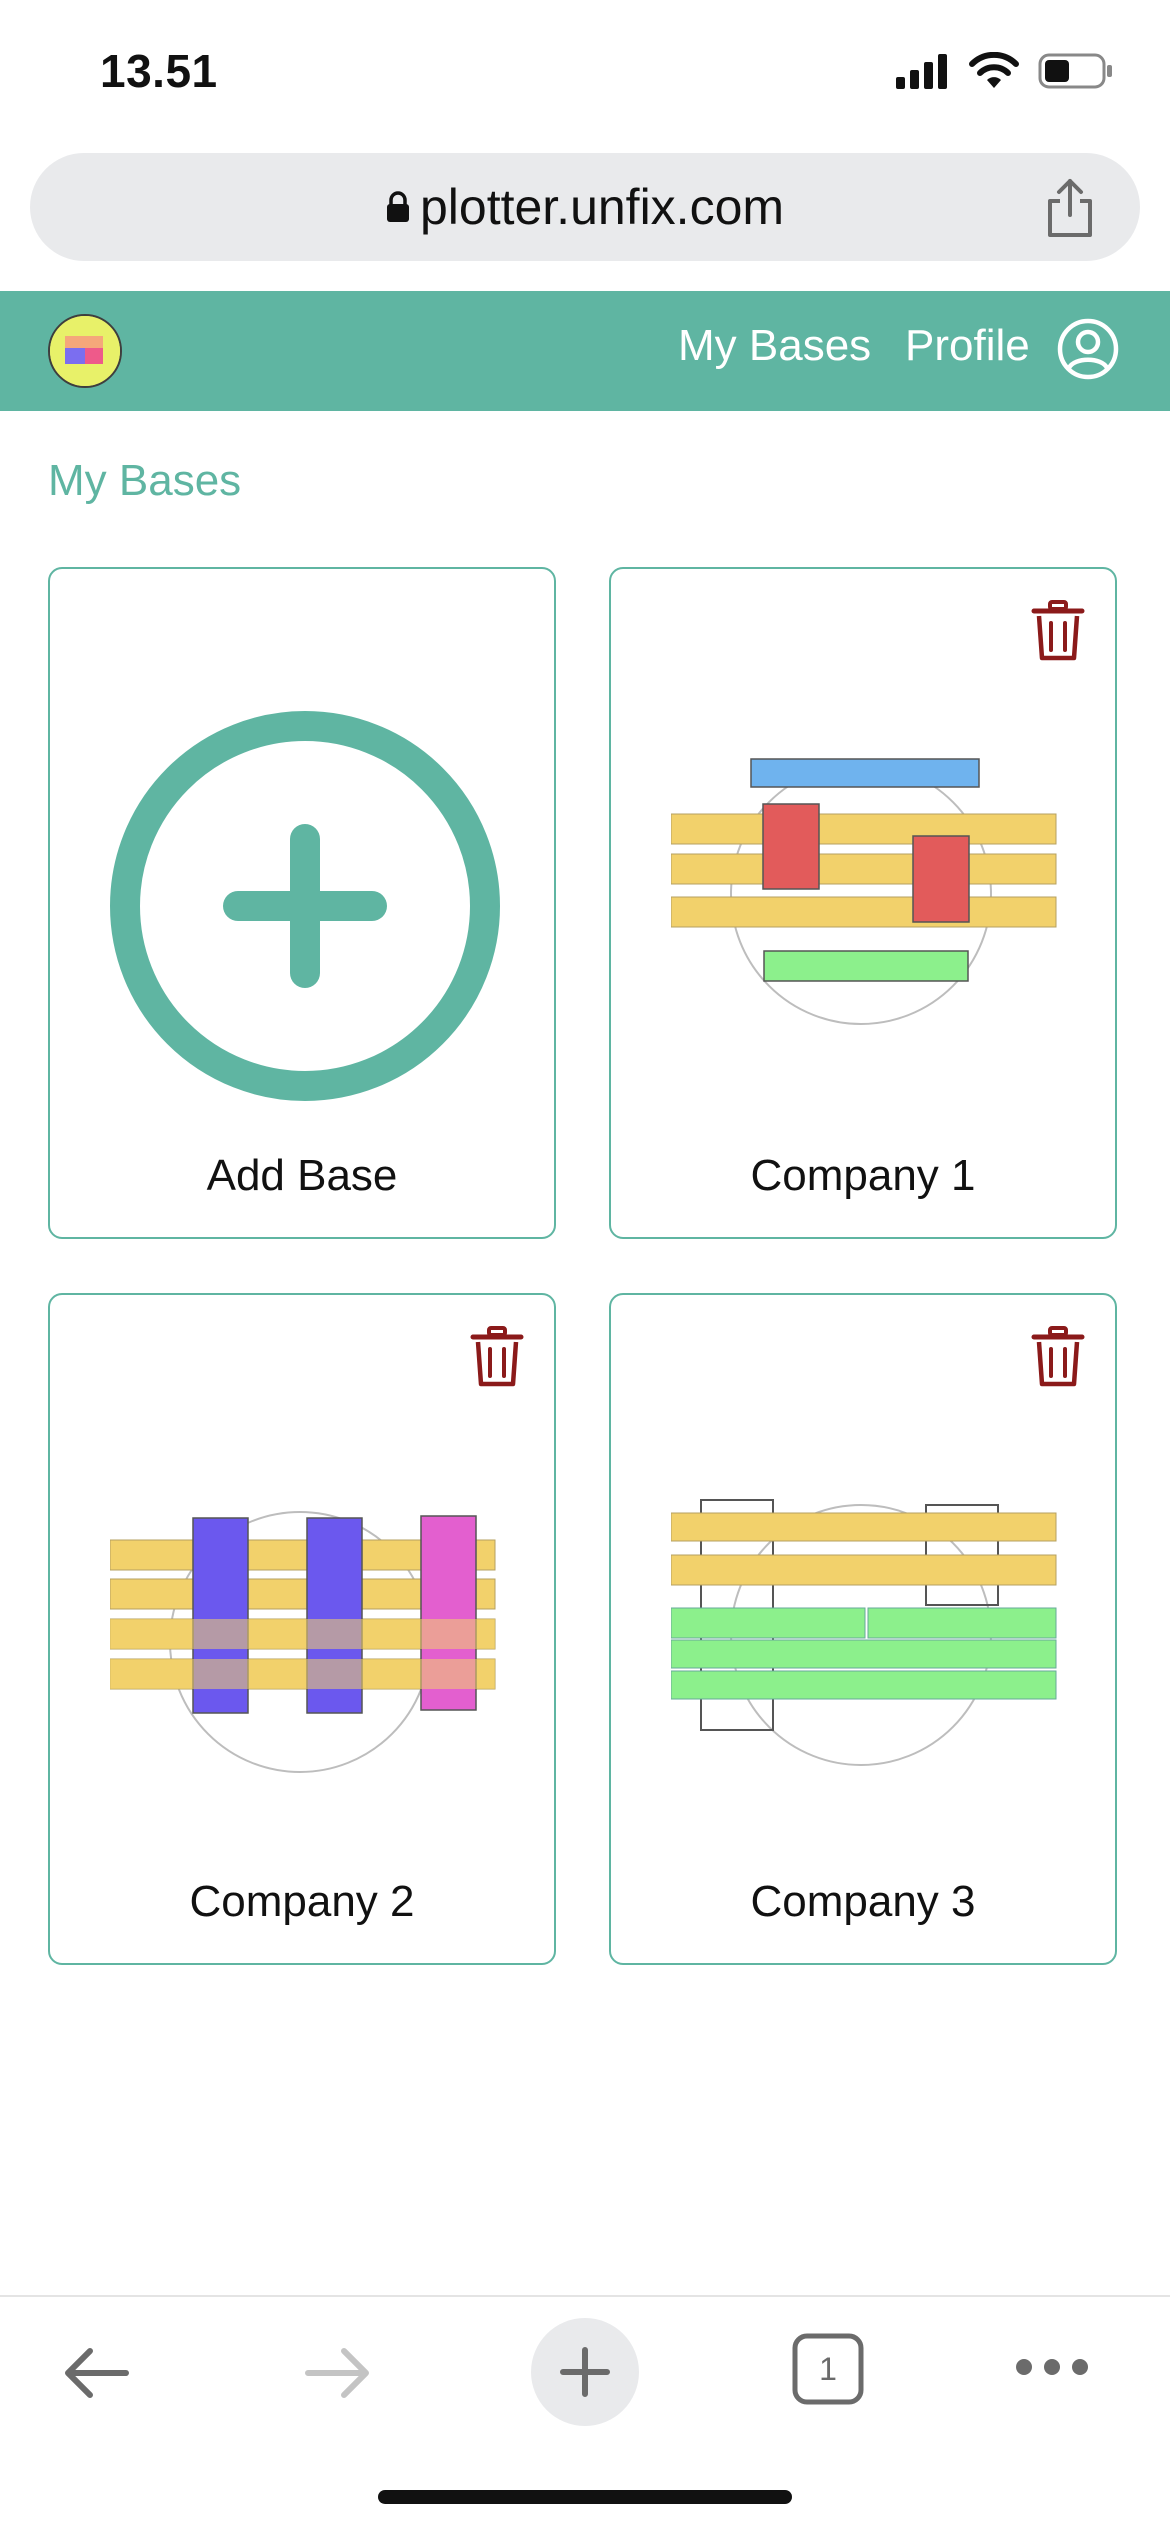  I want to click on base-card-company-2: Company 2, so click(302, 1629).